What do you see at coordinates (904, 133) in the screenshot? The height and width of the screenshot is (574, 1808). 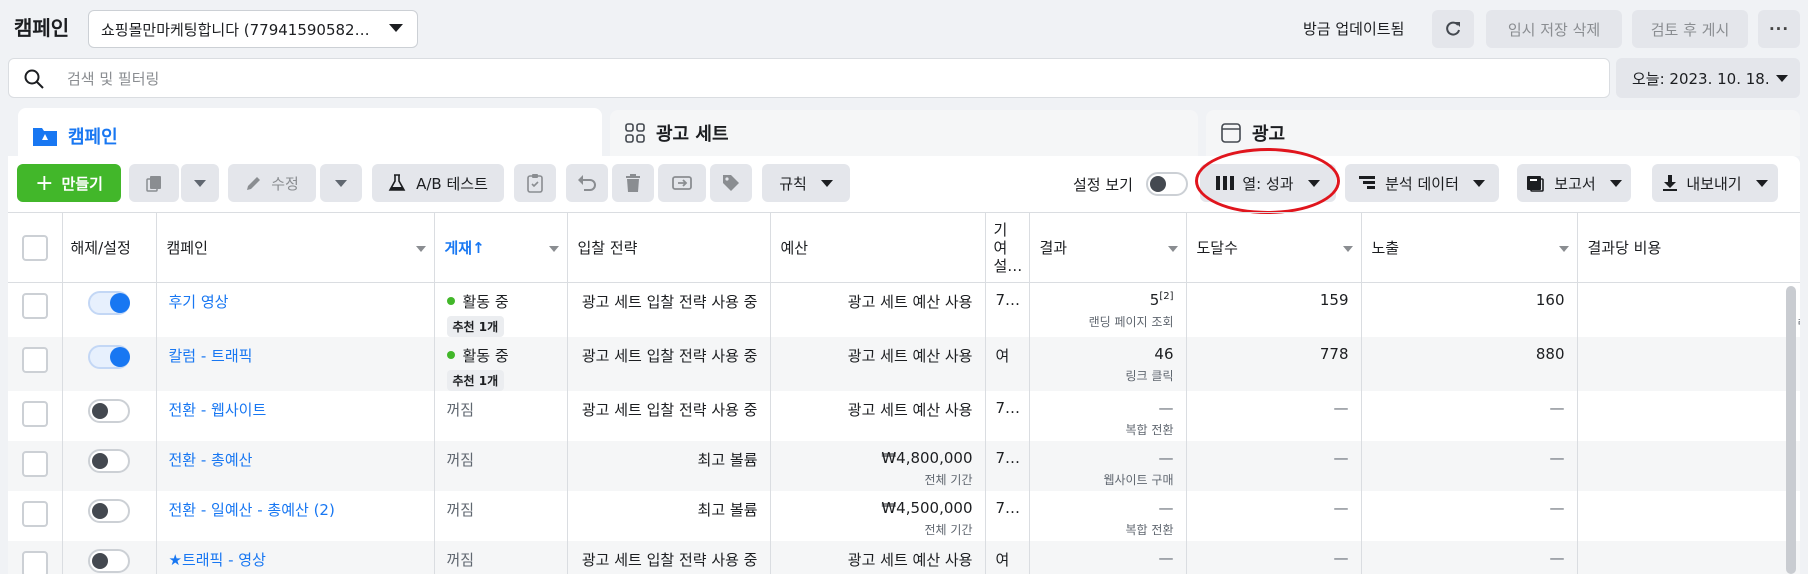 I see `tab-adset: 광고 세트` at bounding box center [904, 133].